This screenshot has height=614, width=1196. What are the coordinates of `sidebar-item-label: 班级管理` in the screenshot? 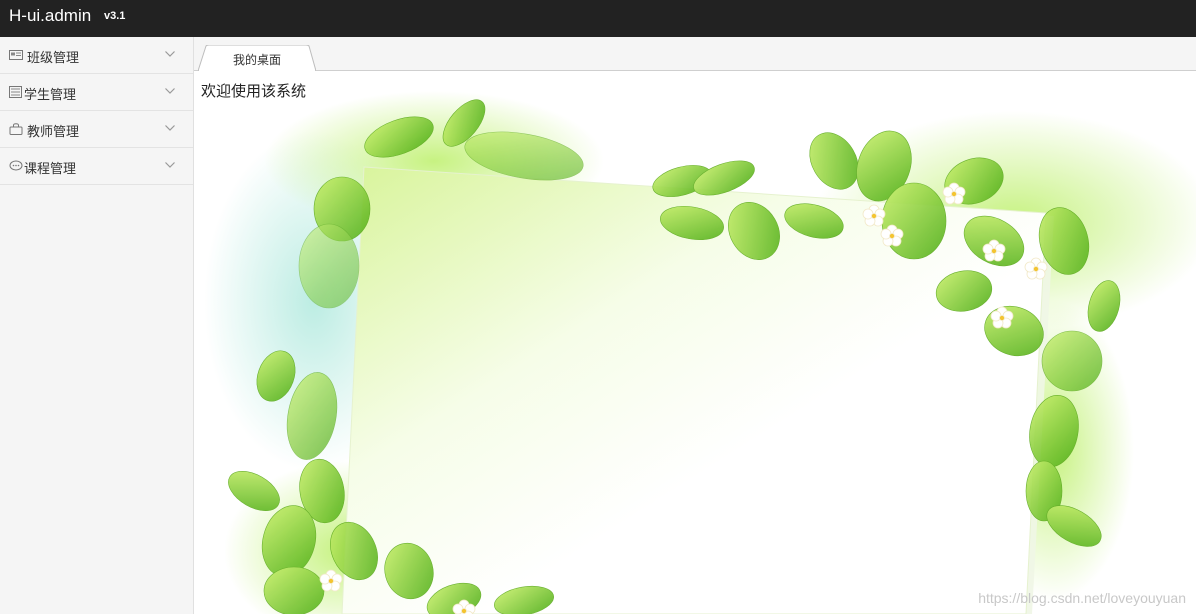 It's located at (53, 58).